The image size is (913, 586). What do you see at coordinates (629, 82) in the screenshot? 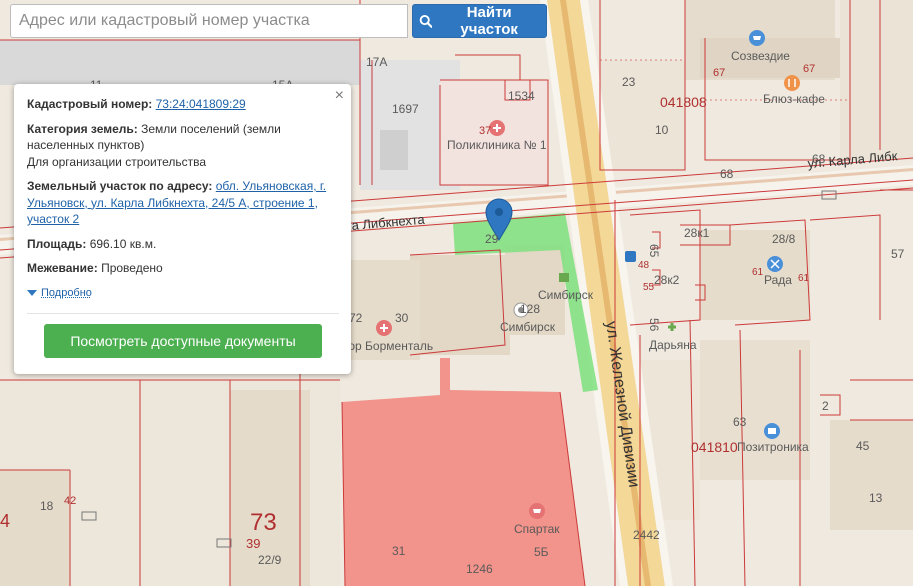
I see `house-number: 23` at bounding box center [629, 82].